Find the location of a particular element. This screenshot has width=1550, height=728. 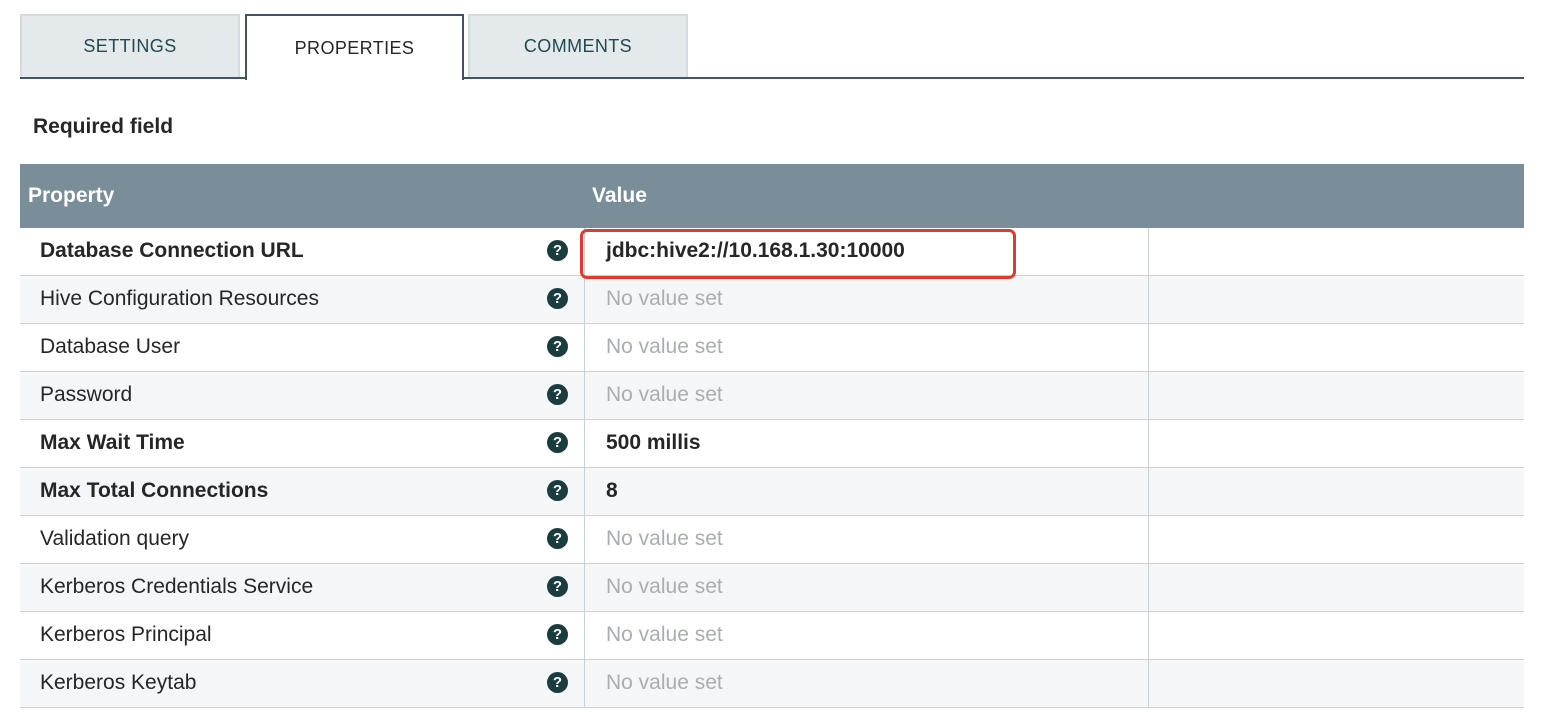

table-header: Property Value is located at coordinates (772, 196).